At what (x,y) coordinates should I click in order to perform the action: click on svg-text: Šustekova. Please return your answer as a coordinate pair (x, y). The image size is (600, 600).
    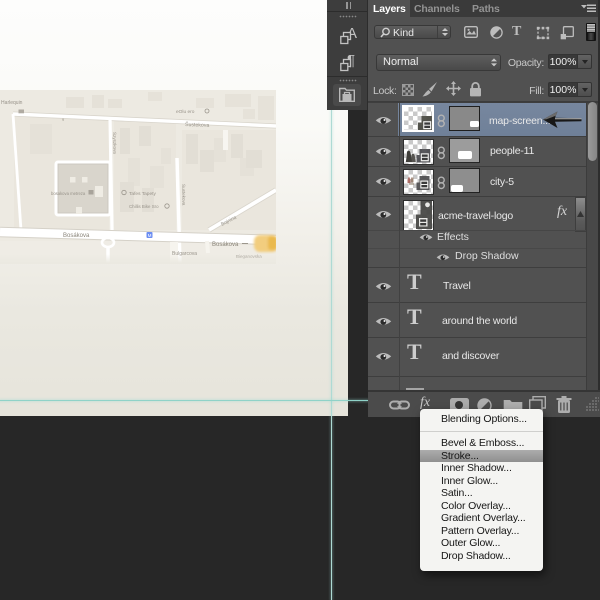
    Looking at the image, I should click on (197, 125).